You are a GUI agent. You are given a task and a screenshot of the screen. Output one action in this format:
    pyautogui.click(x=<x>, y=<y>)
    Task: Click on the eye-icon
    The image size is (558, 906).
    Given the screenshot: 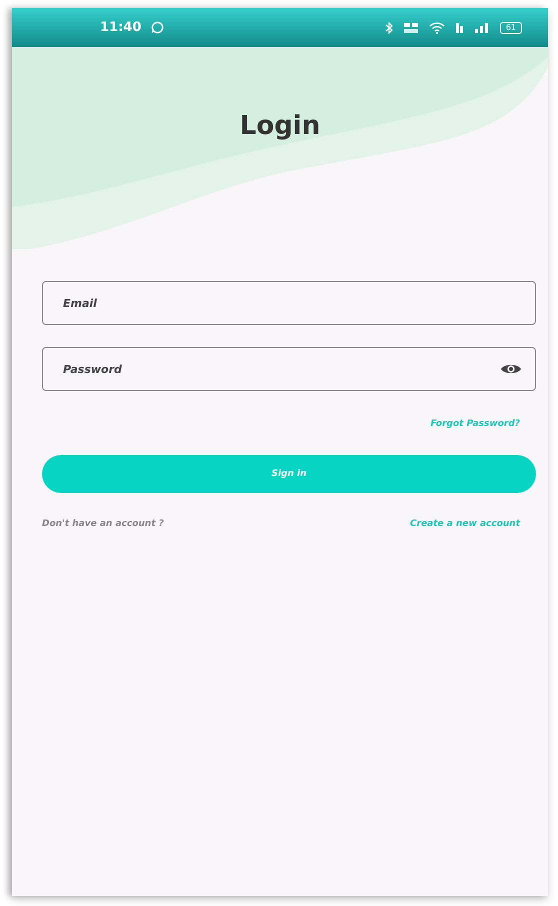 What is the action you would take?
    pyautogui.click(x=511, y=369)
    